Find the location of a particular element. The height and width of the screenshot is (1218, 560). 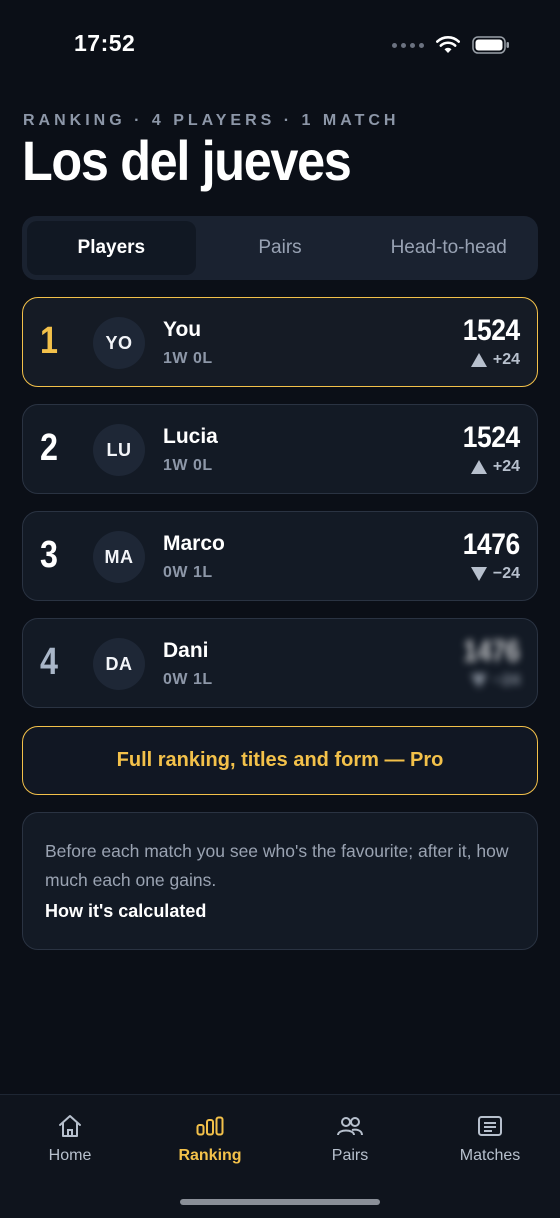

player-card-dani: 4 DA Dani 0W 1L 1476 −24 is located at coordinates (280, 663).